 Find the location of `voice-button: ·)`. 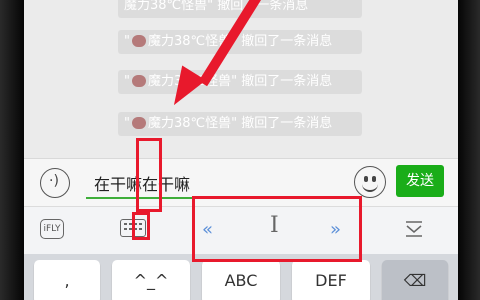

voice-button: ·) is located at coordinates (55, 183).